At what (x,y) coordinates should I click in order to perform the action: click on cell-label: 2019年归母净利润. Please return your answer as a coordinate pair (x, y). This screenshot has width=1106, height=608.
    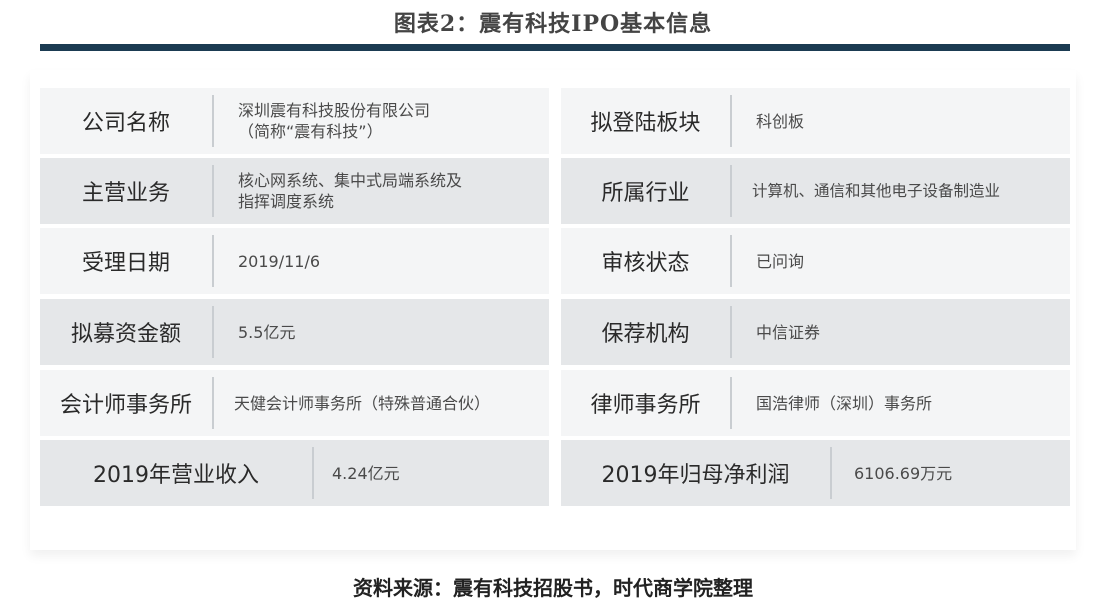
    Looking at the image, I should click on (695, 475).